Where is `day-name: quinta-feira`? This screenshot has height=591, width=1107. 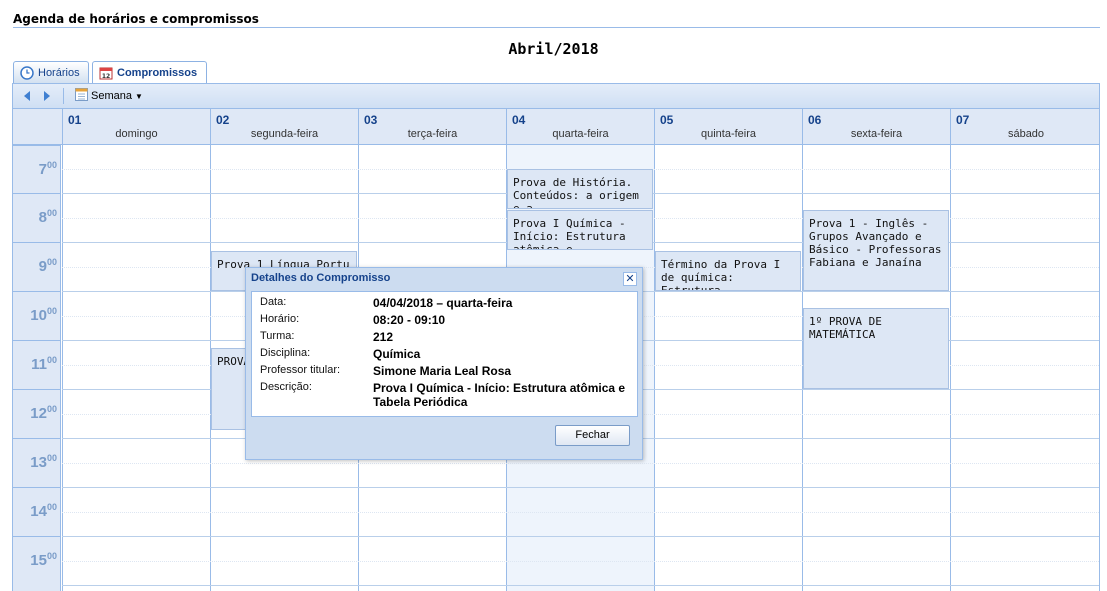 day-name: quinta-feira is located at coordinates (728, 134).